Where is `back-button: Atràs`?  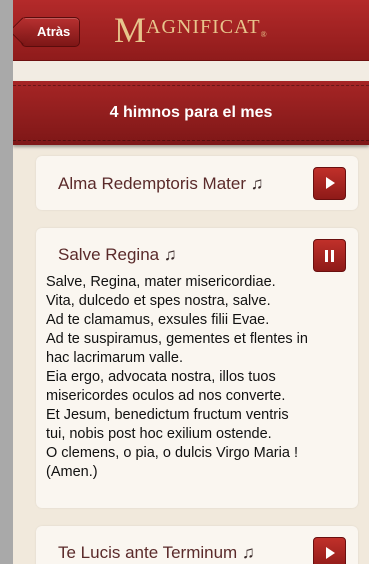
back-button: Atràs is located at coordinates (51, 32).